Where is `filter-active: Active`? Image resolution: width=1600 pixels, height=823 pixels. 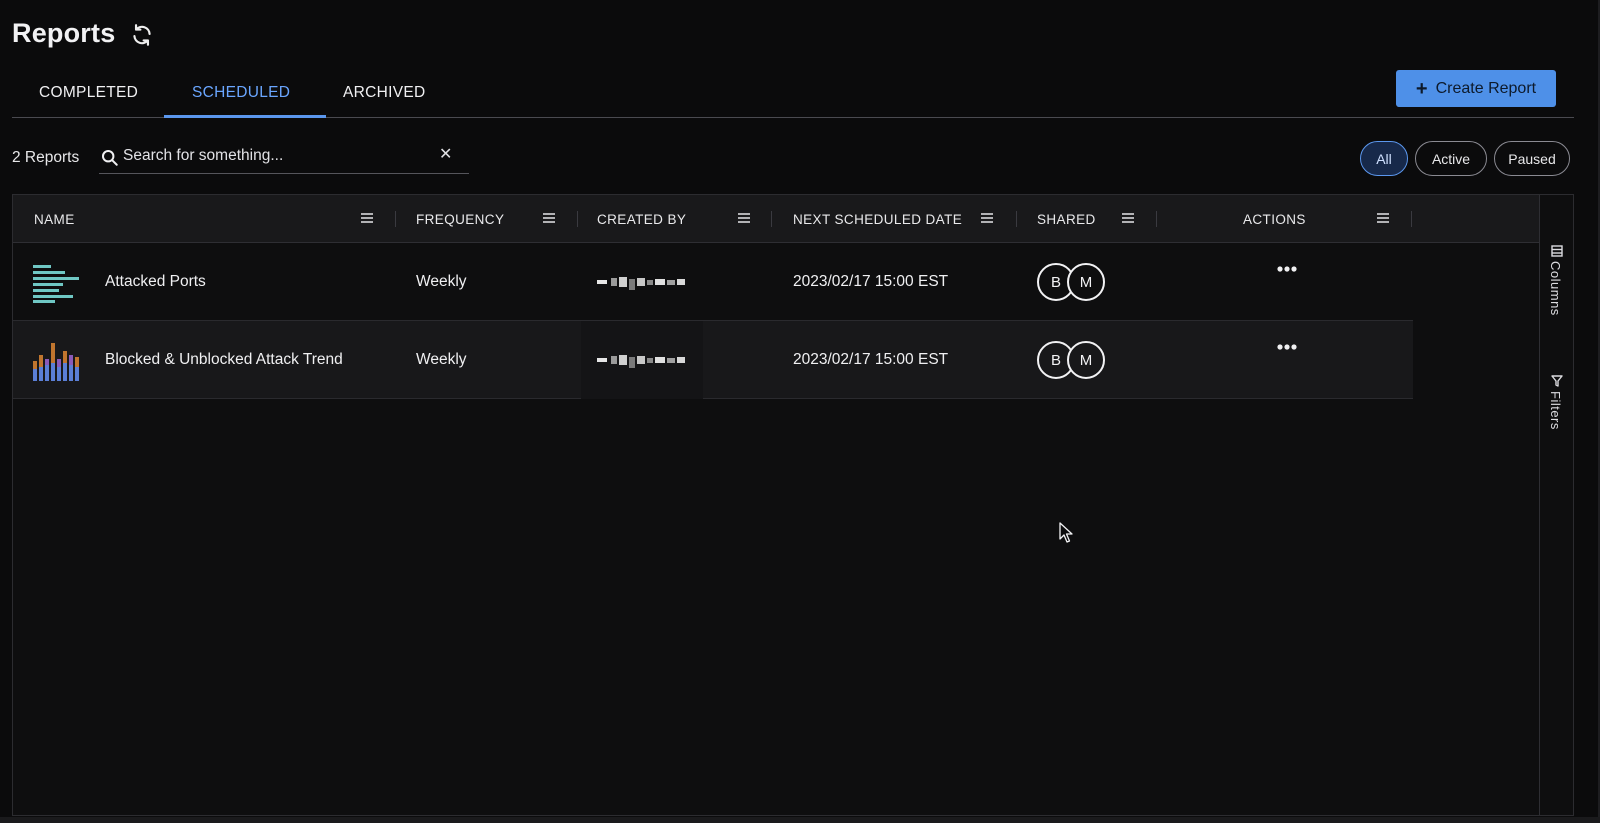
filter-active: Active is located at coordinates (1451, 158).